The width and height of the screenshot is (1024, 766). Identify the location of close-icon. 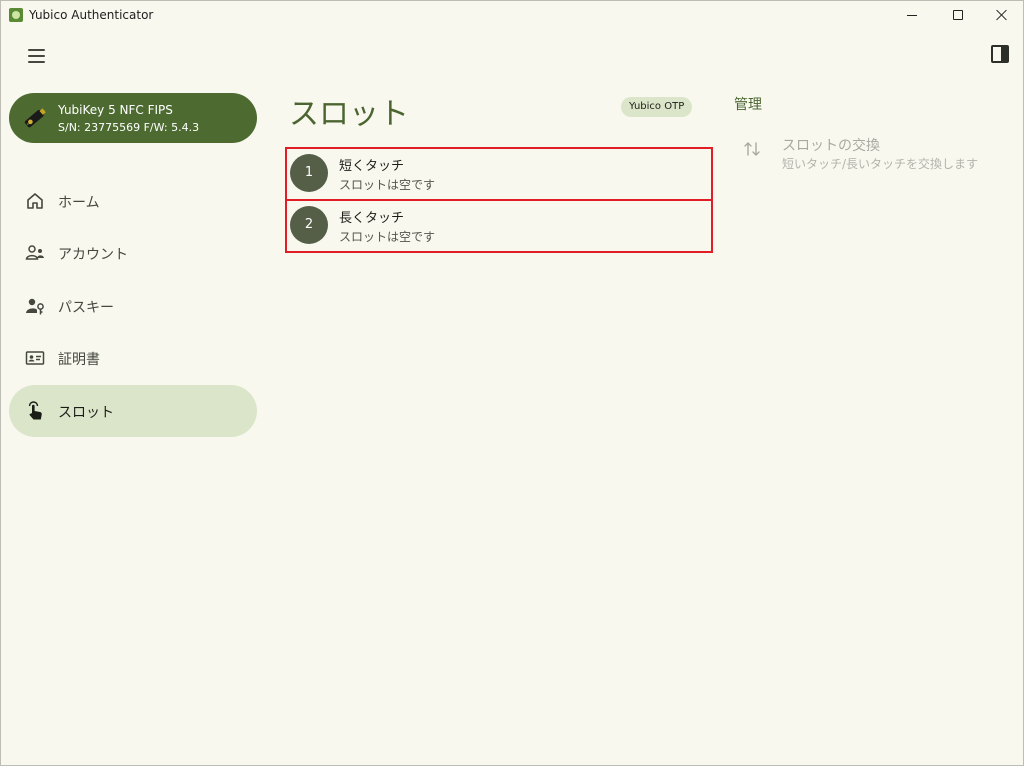
(1002, 15).